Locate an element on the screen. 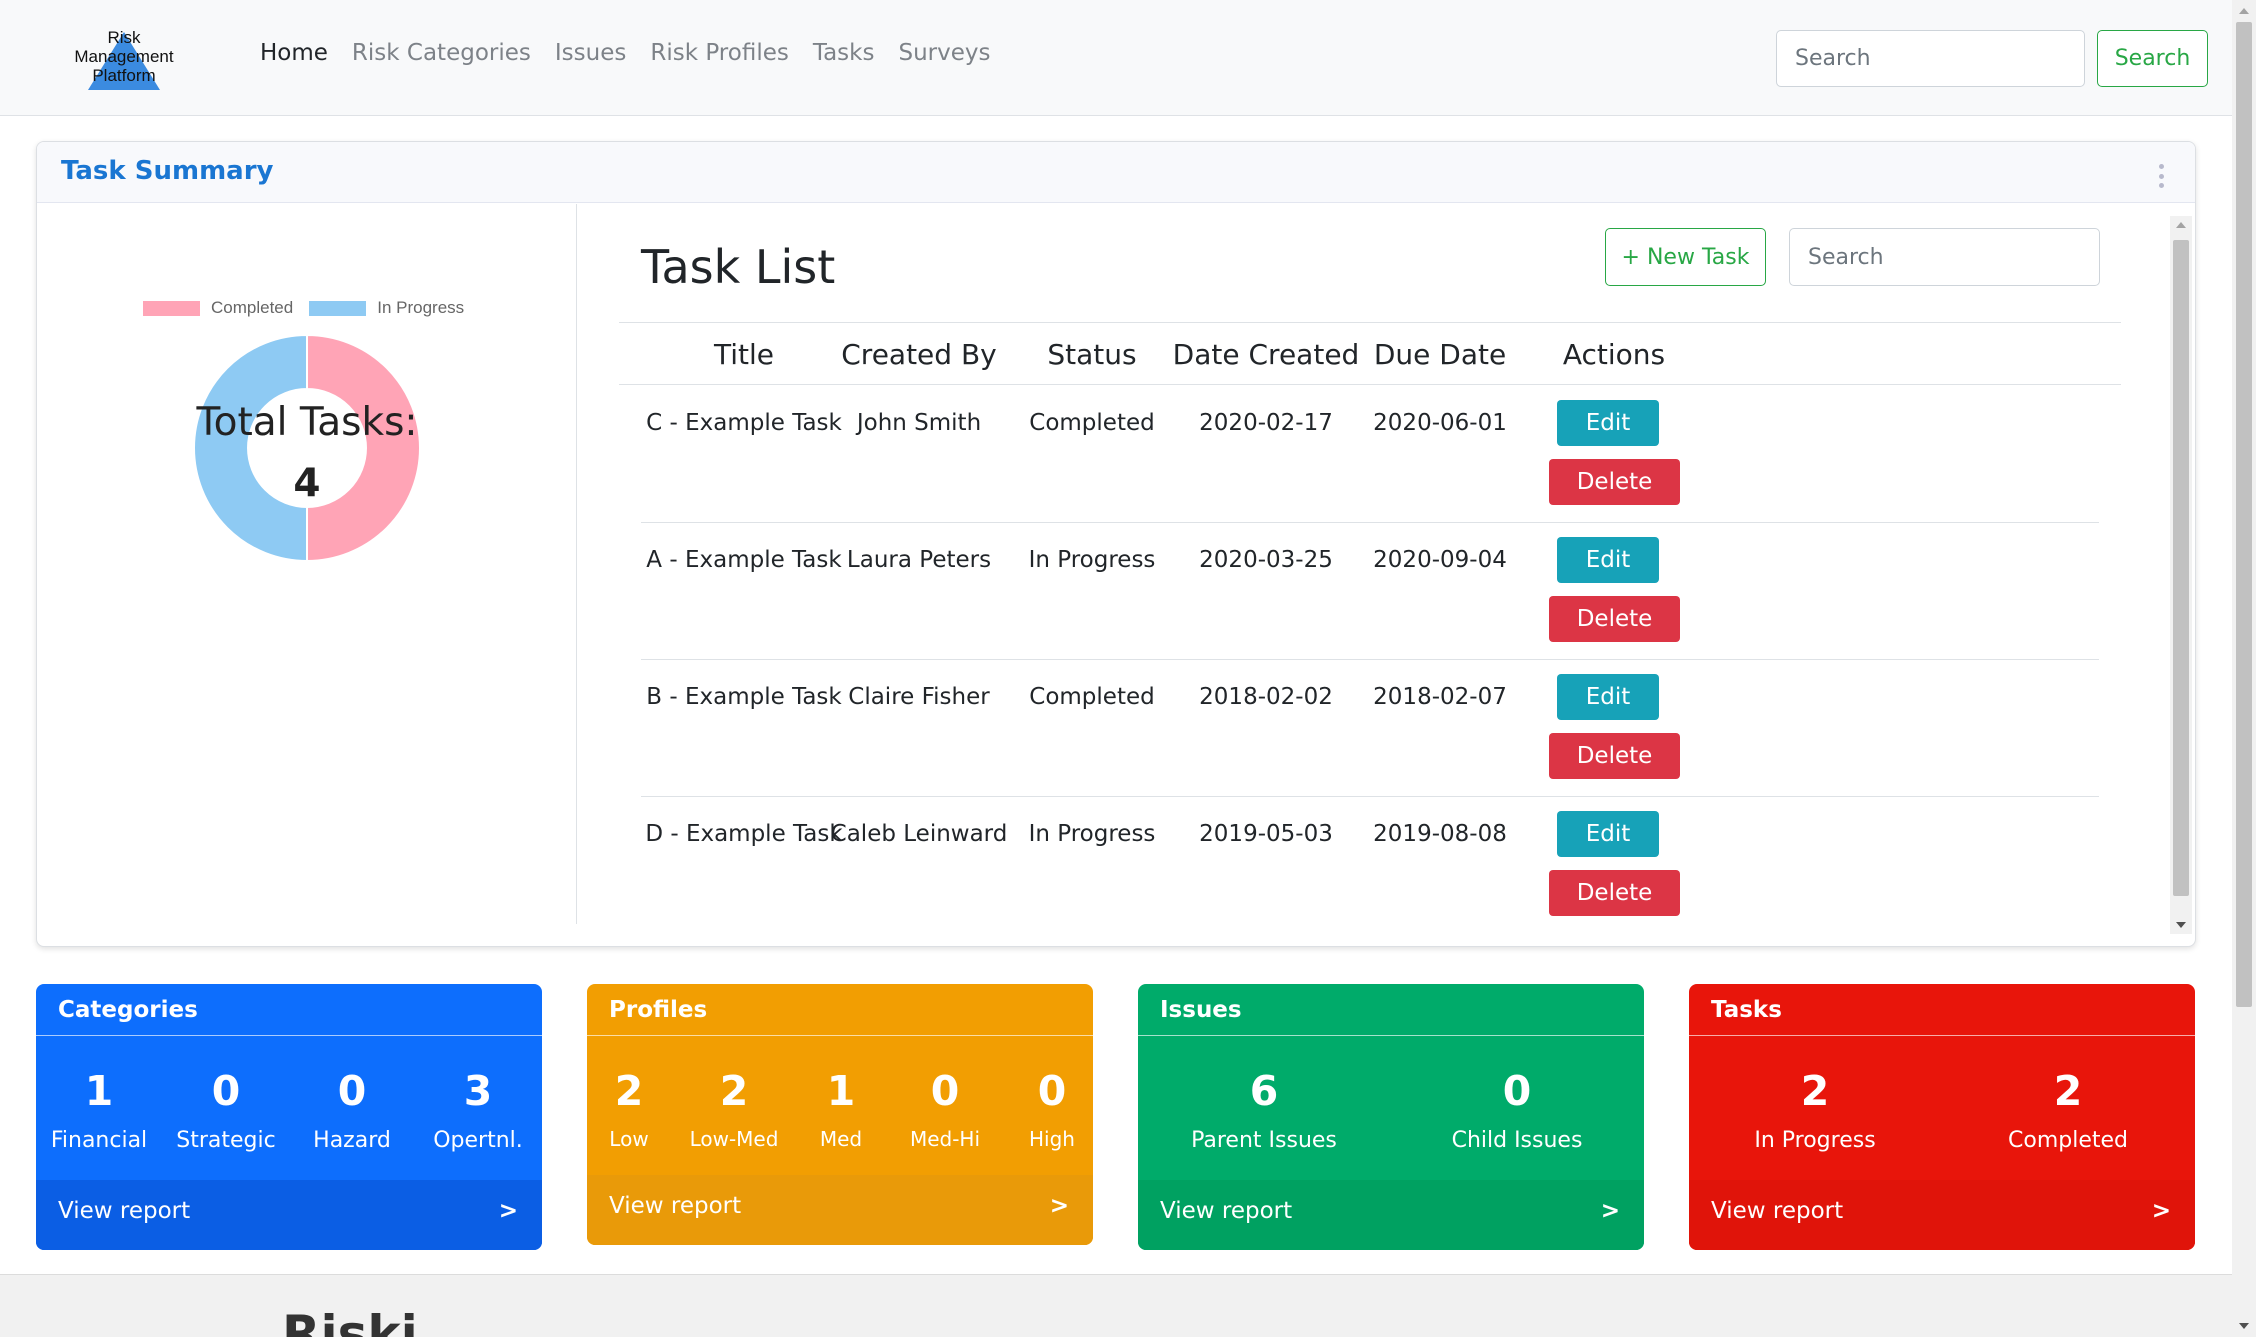 This screenshot has height=1337, width=2256. stat-label: Opertnl. is located at coordinates (478, 1140).